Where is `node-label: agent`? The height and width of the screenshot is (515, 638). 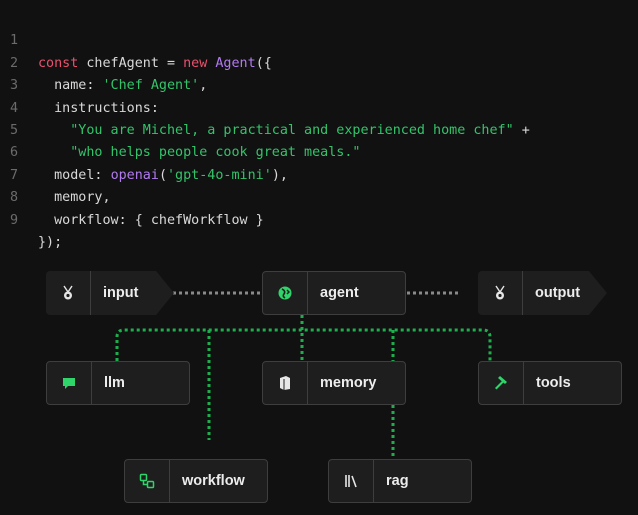 node-label: agent is located at coordinates (339, 293).